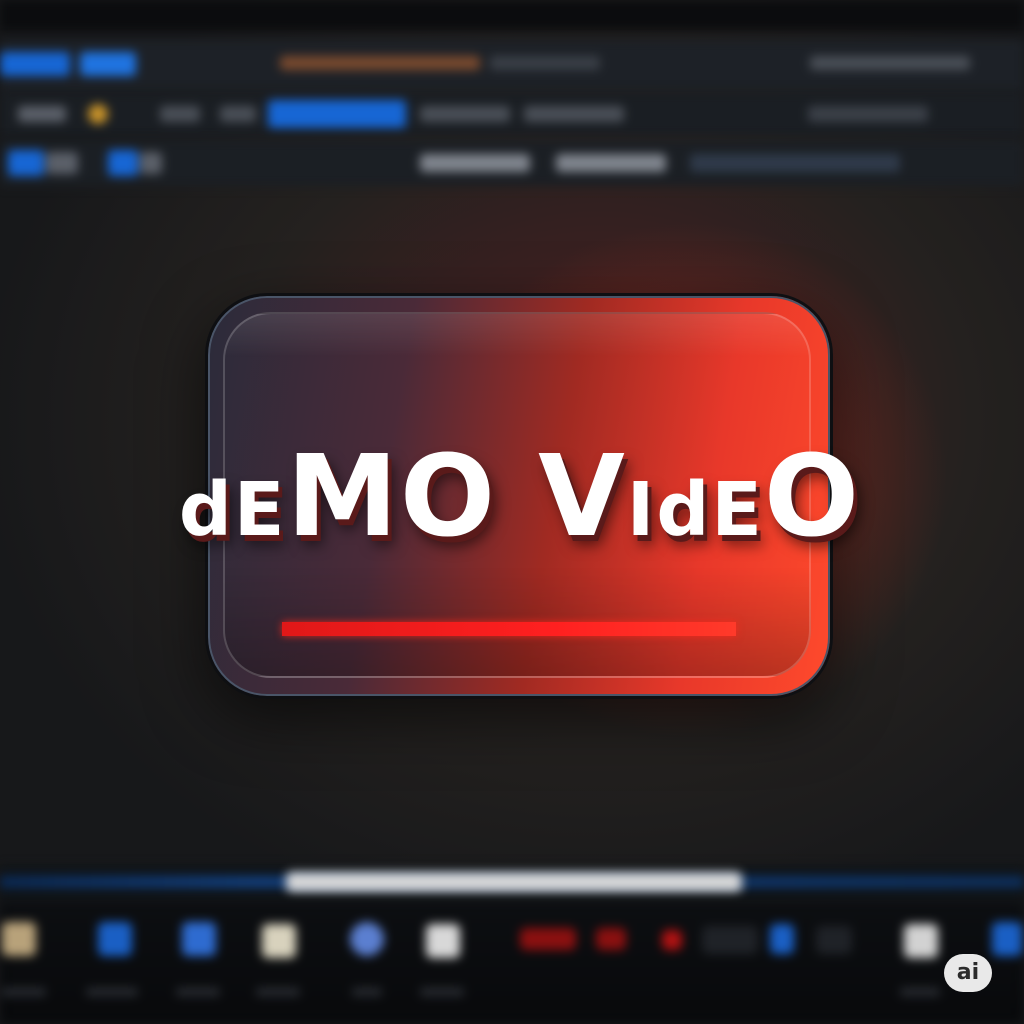 The image size is (1024, 1024). I want to click on title-part: V, so click(582, 497).